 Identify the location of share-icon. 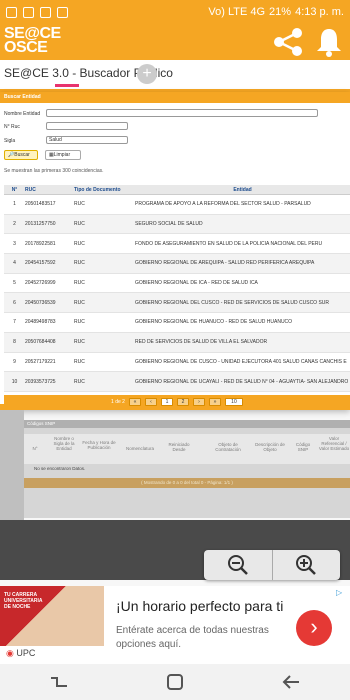
(288, 42).